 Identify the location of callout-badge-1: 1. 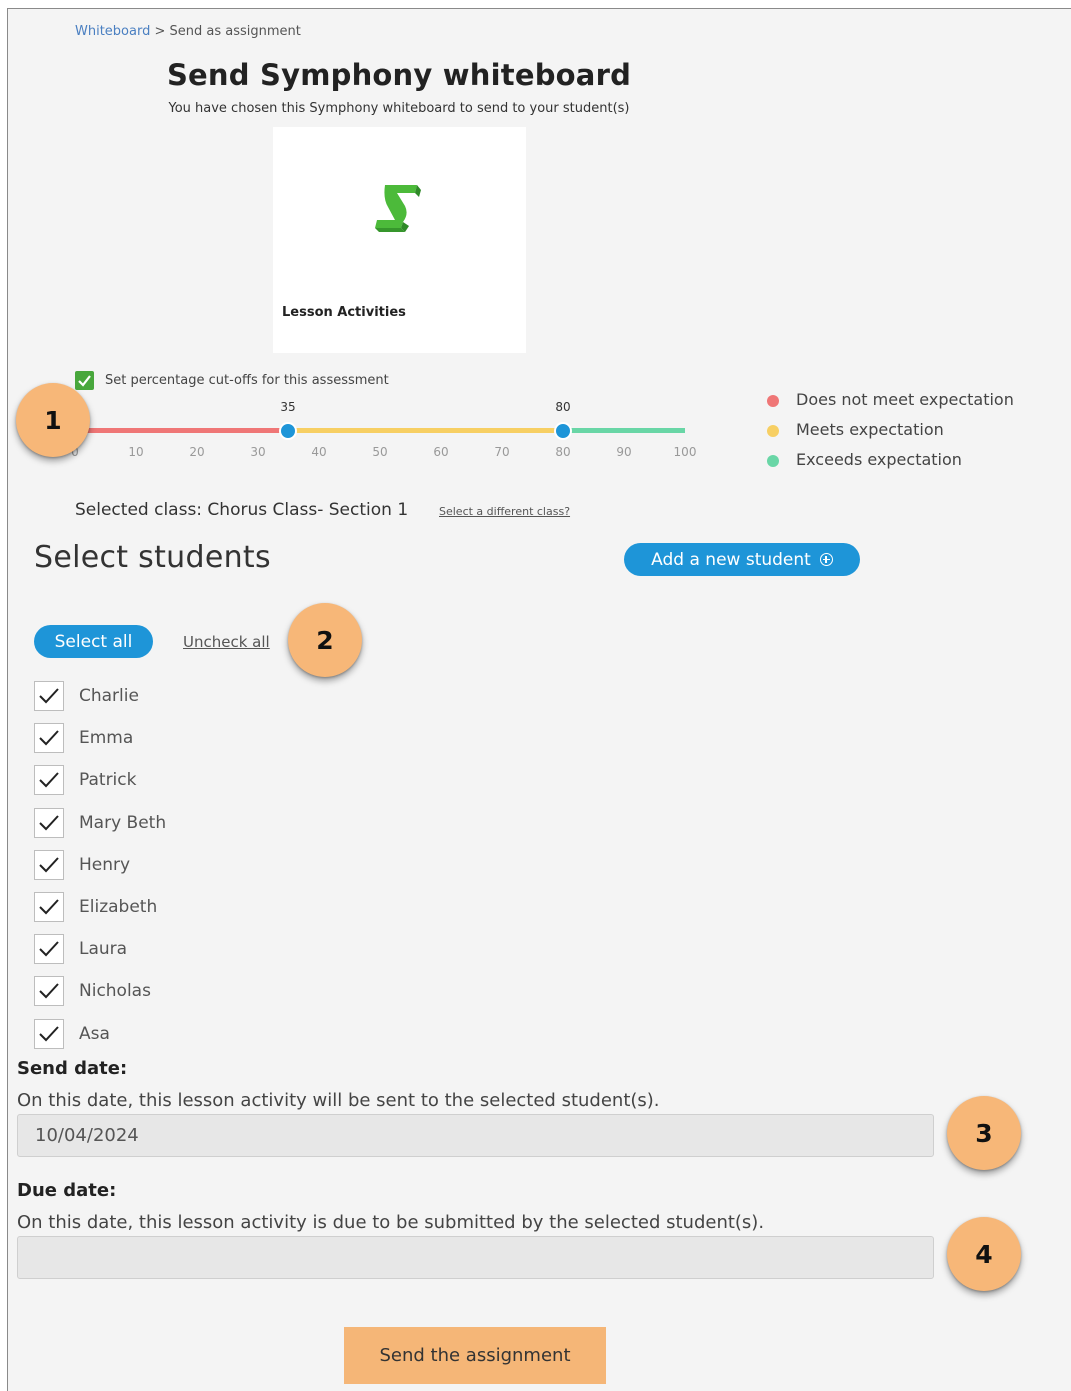
(53, 420).